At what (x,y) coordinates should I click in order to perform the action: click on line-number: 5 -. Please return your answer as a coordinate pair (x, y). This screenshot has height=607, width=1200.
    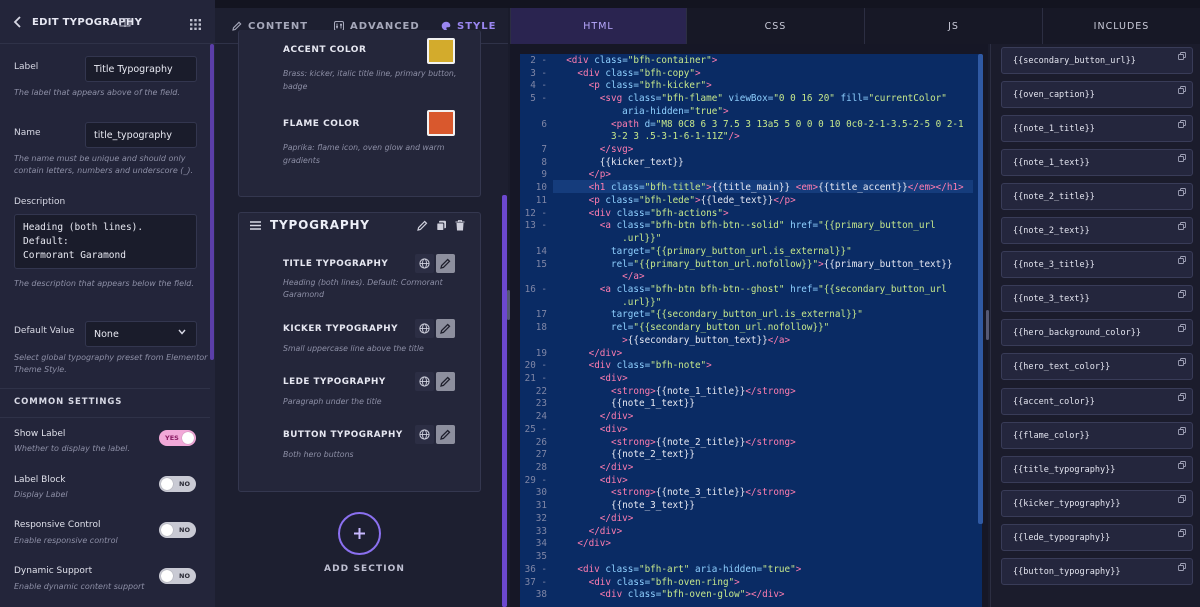
    Looking at the image, I should click on (538, 99).